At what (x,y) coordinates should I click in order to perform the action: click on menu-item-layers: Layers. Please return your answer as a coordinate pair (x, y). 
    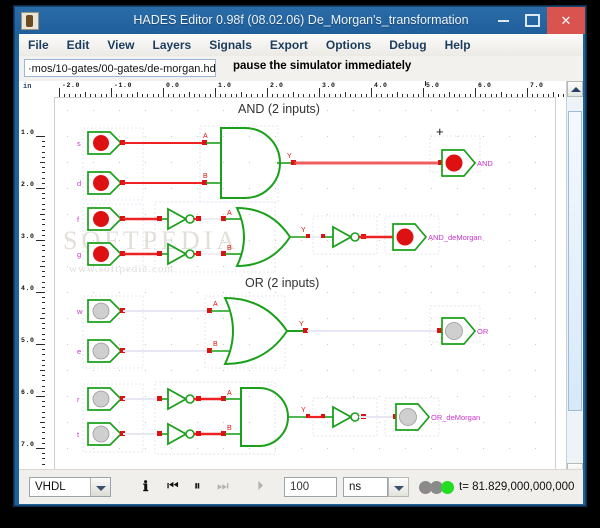
    Looking at the image, I should click on (171, 44).